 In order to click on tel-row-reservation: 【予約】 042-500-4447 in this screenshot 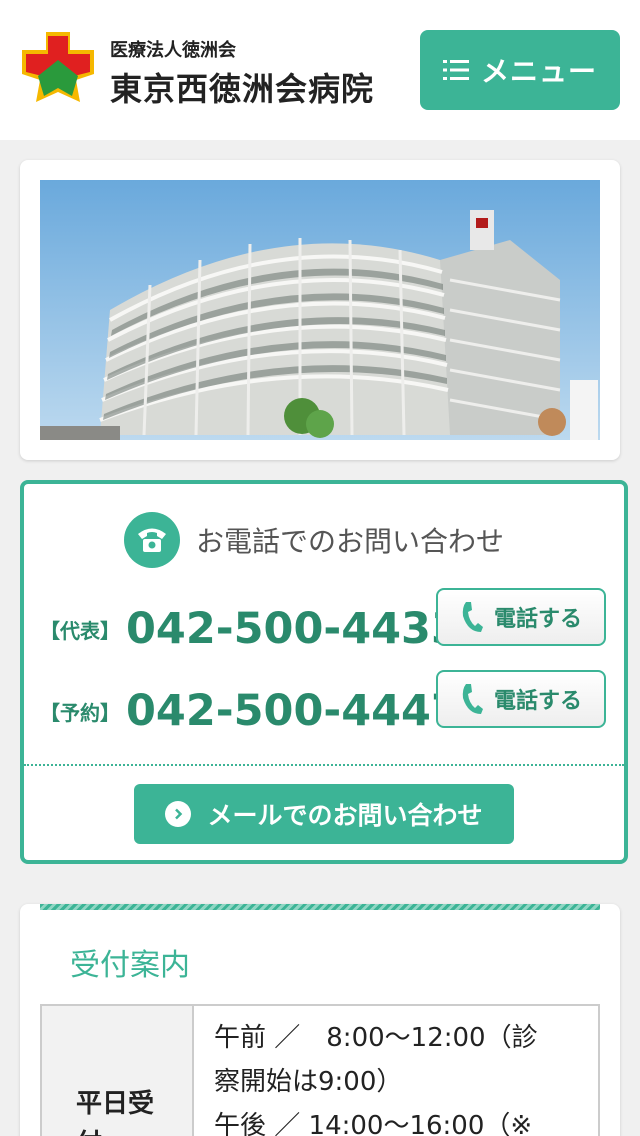, I will do `click(250, 711)`.